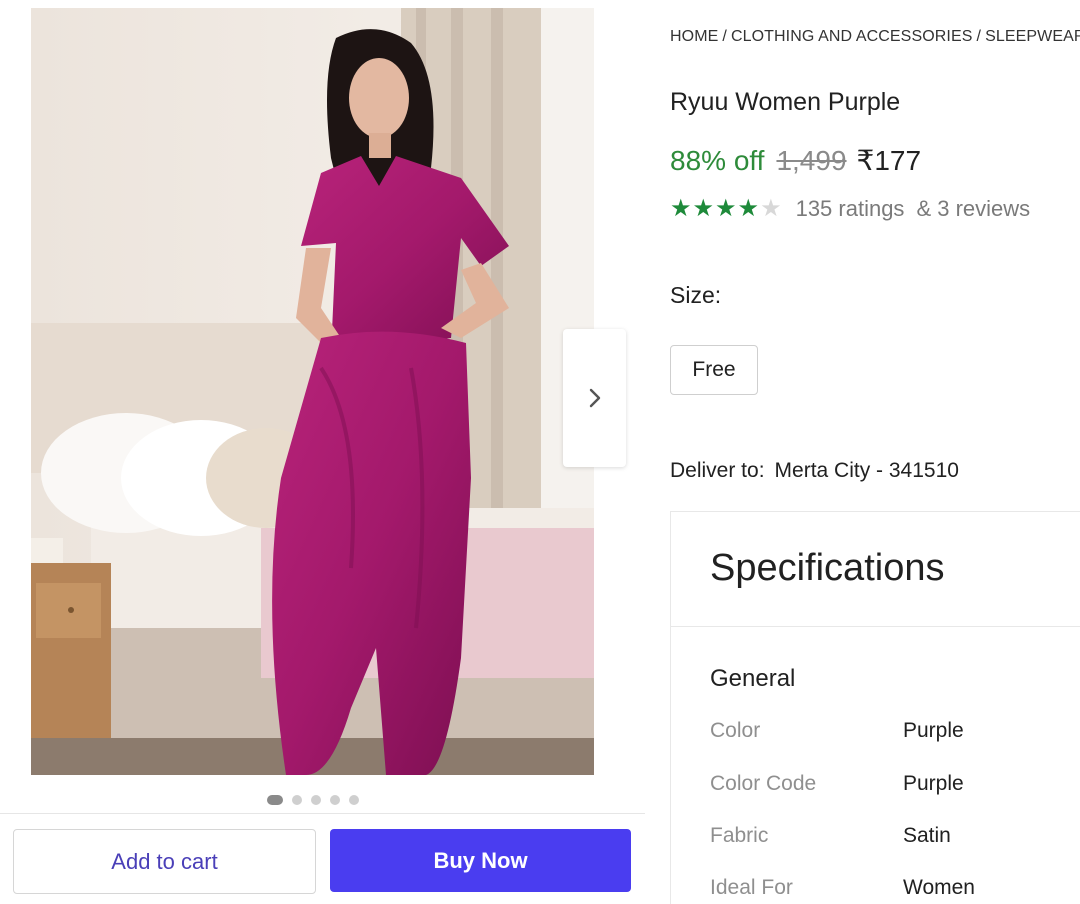 Image resolution: width=1080 pixels, height=904 pixels. I want to click on price-row: 88% off 1,499 ₹177, so click(795, 160).